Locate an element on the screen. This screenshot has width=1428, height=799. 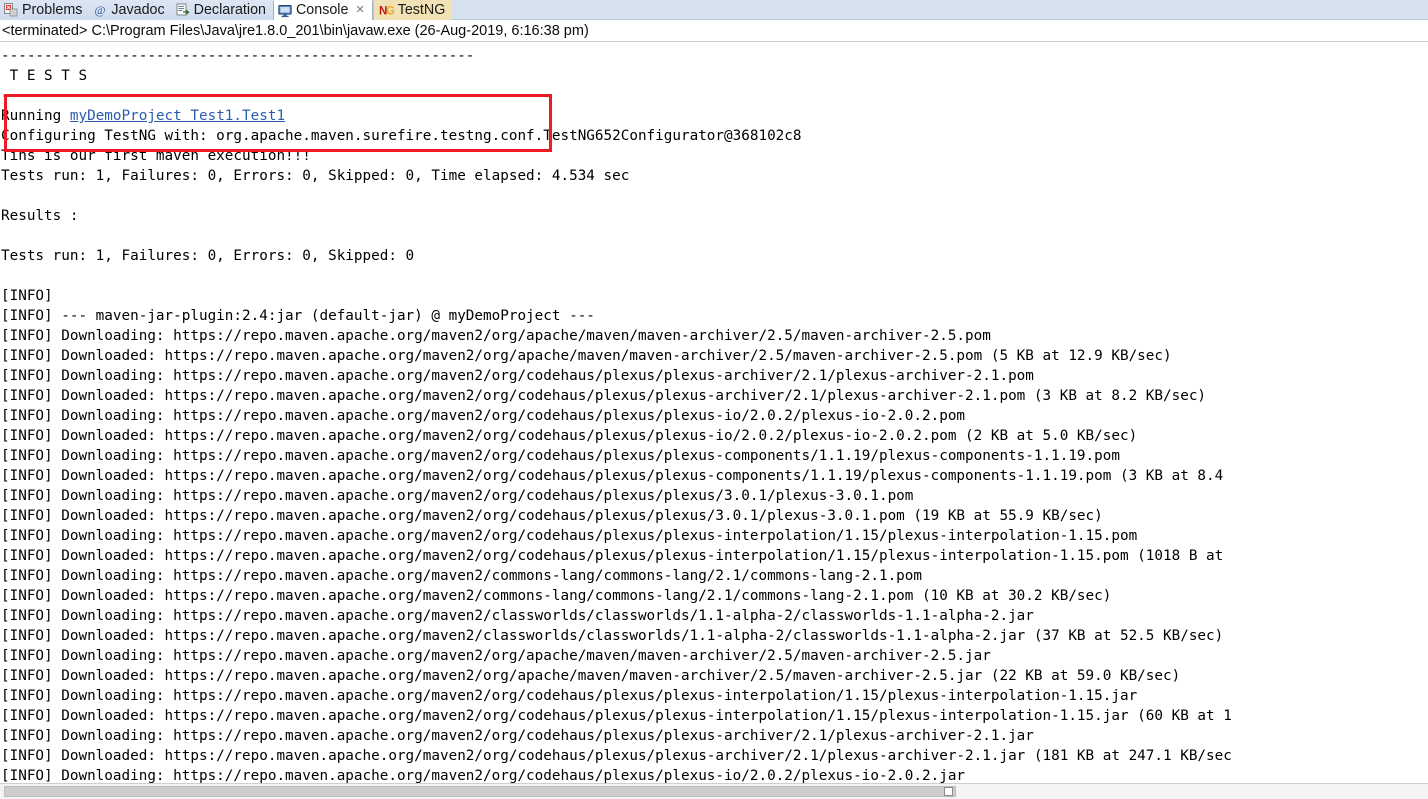
tab-console: Console ✕ is located at coordinates (322, 10).